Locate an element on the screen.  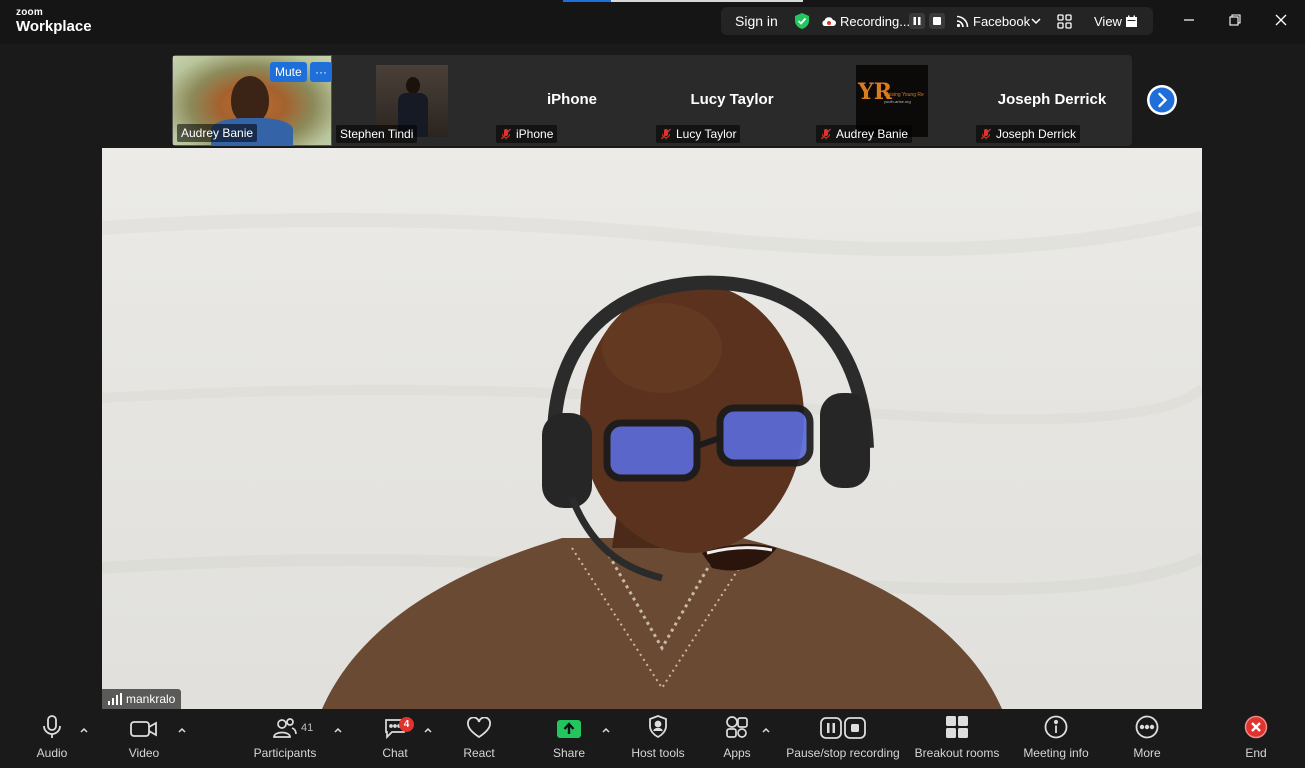
pause-stop-recording-button: Pause/stop recording is located at coordinates (843, 738).